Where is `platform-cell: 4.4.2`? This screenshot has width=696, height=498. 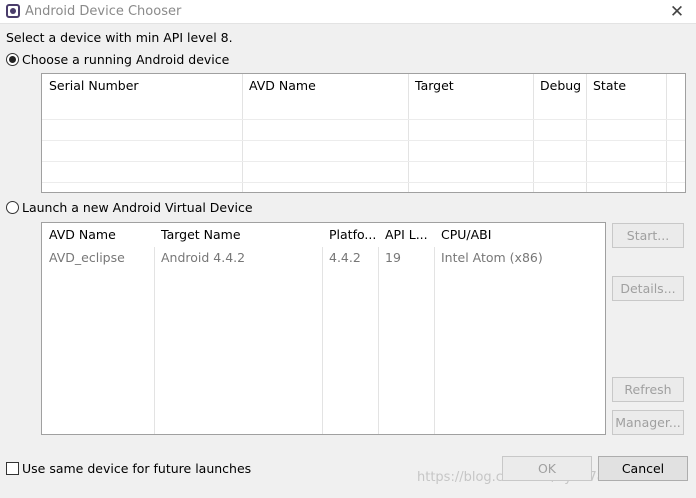
platform-cell: 4.4.2 is located at coordinates (345, 257).